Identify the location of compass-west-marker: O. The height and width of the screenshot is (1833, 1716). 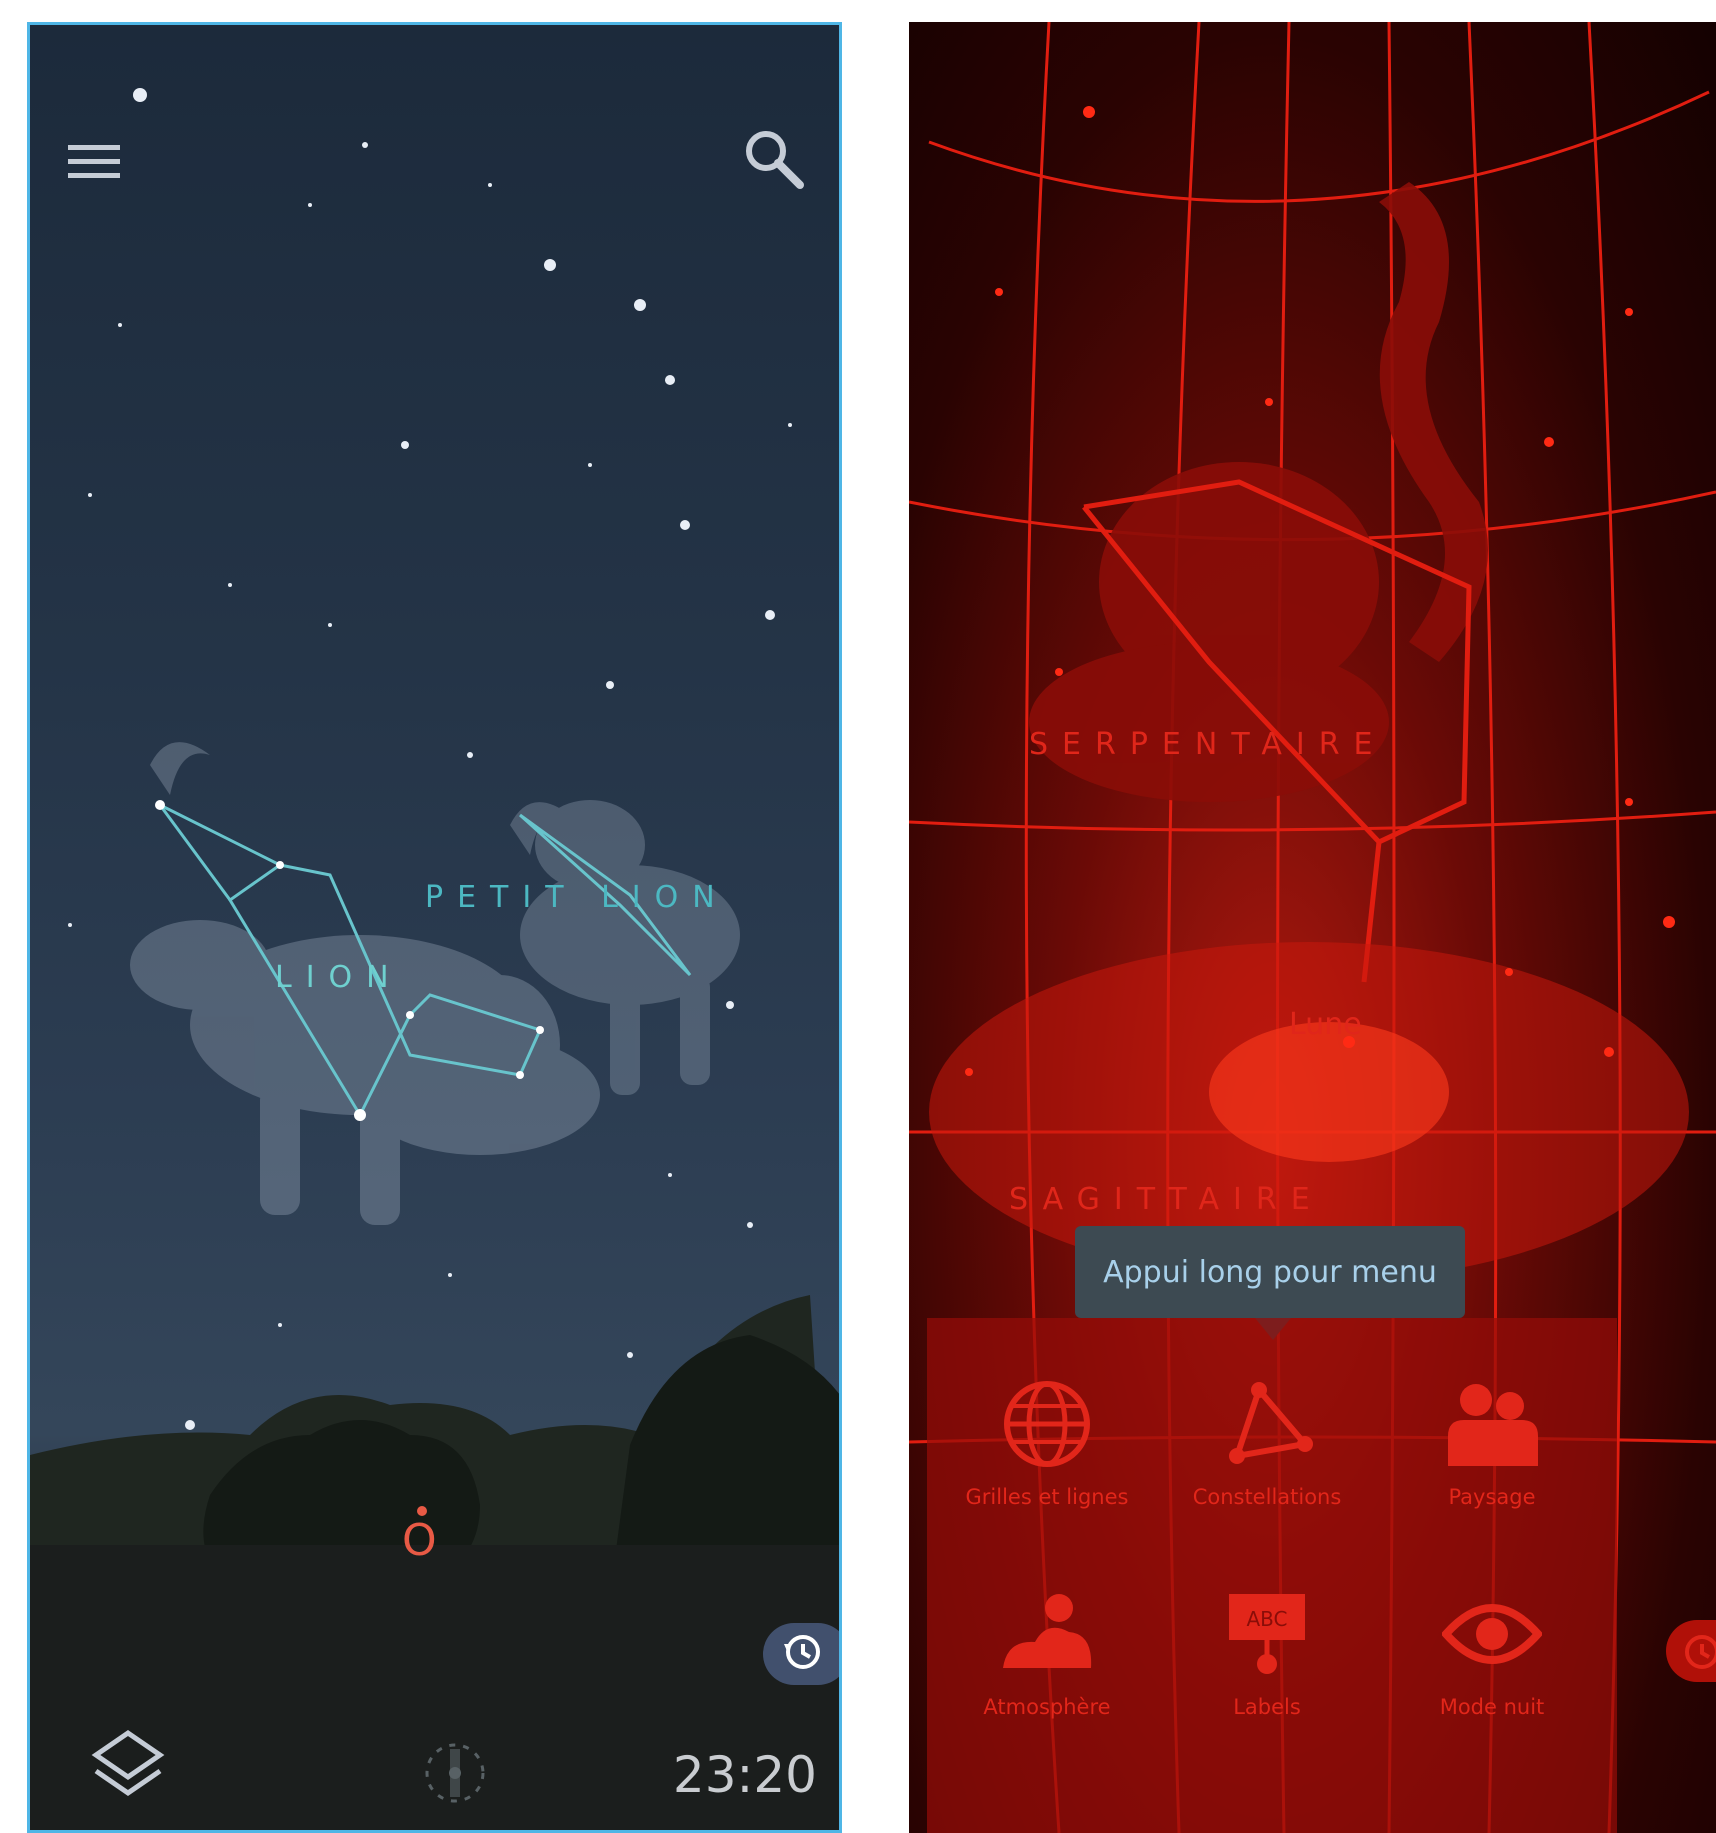
(424, 1542).